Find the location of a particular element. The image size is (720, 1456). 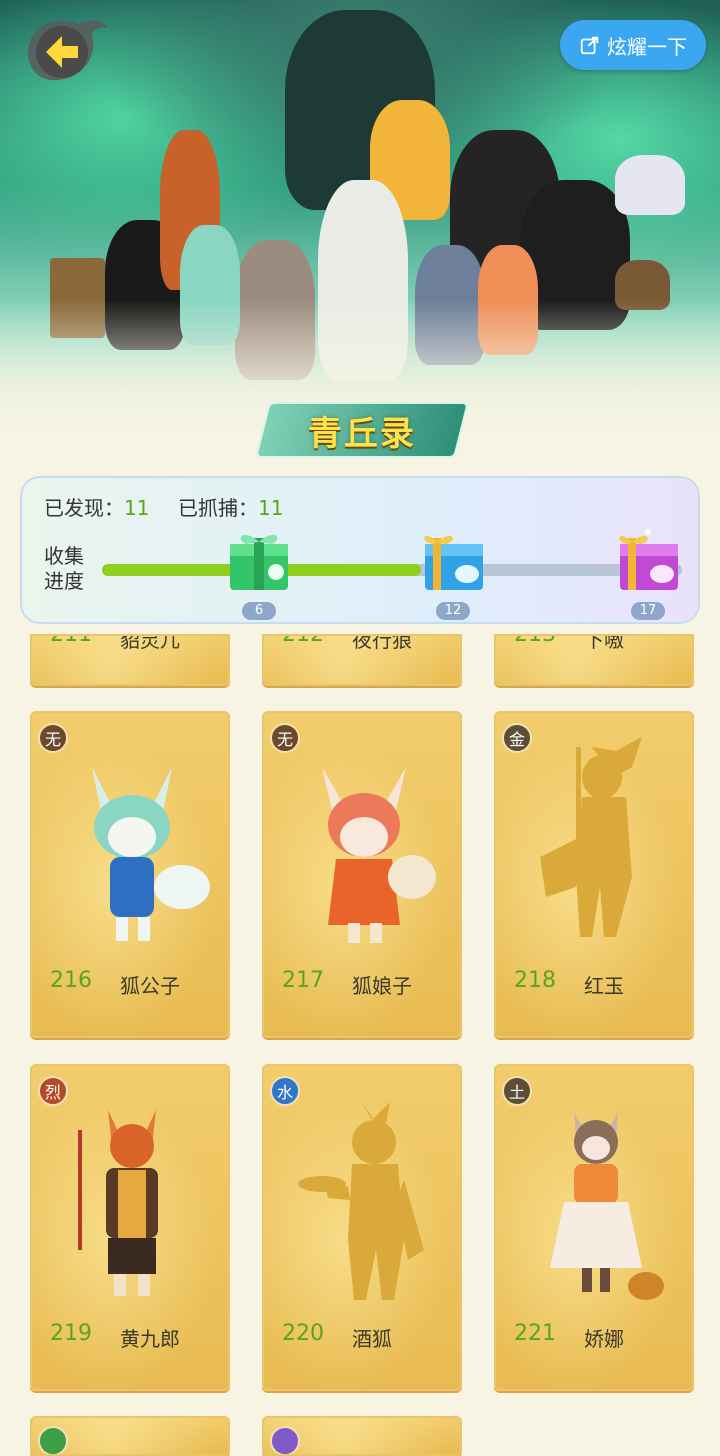

creature-fox-lady-figure is located at coordinates (607, 1206).